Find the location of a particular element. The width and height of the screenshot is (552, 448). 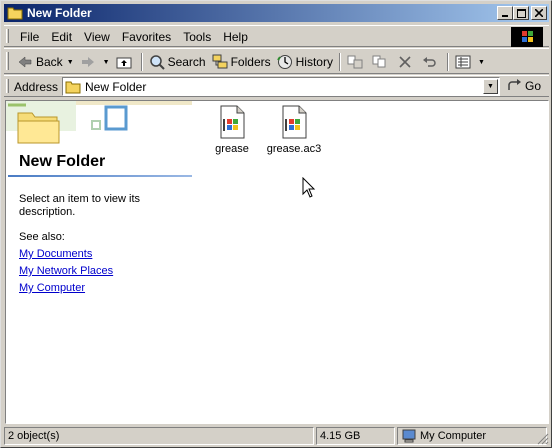

title-bar: New Folder is located at coordinates (276, 13).